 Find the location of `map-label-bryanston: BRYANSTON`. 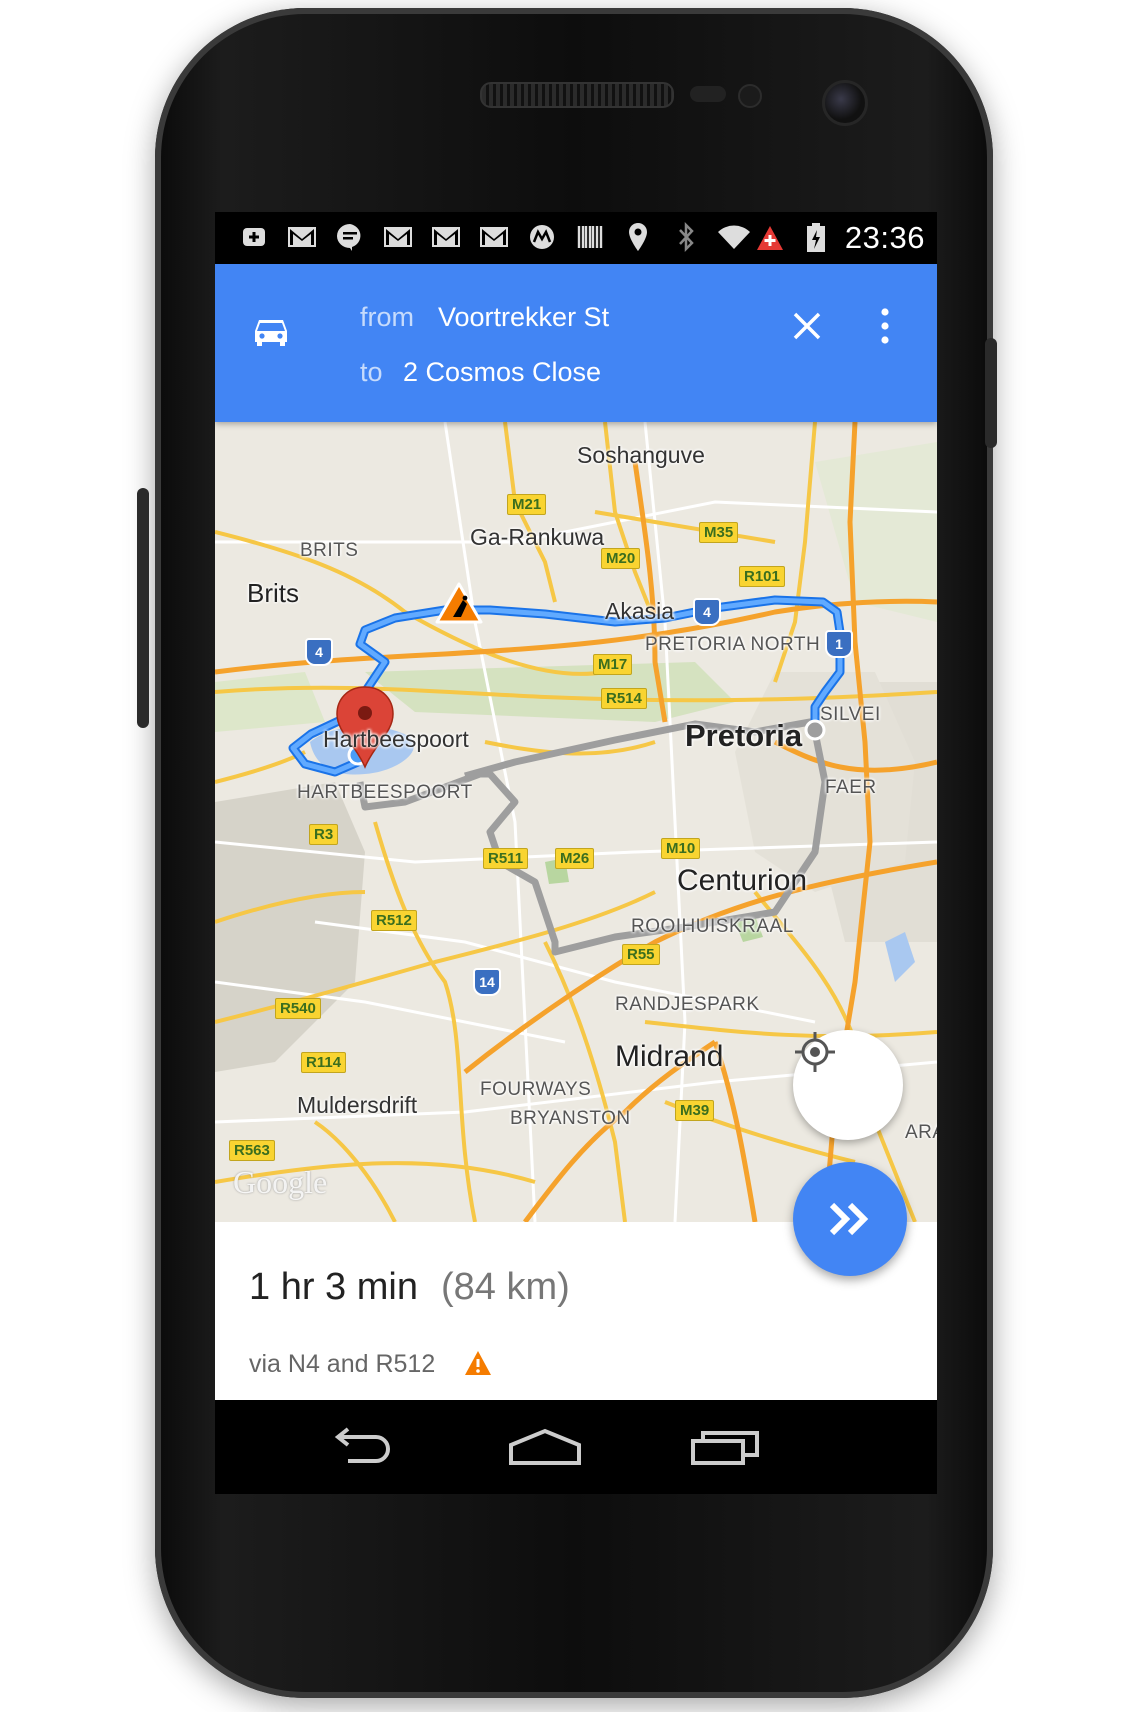

map-label-bryanston: BRYANSTON is located at coordinates (570, 1118).